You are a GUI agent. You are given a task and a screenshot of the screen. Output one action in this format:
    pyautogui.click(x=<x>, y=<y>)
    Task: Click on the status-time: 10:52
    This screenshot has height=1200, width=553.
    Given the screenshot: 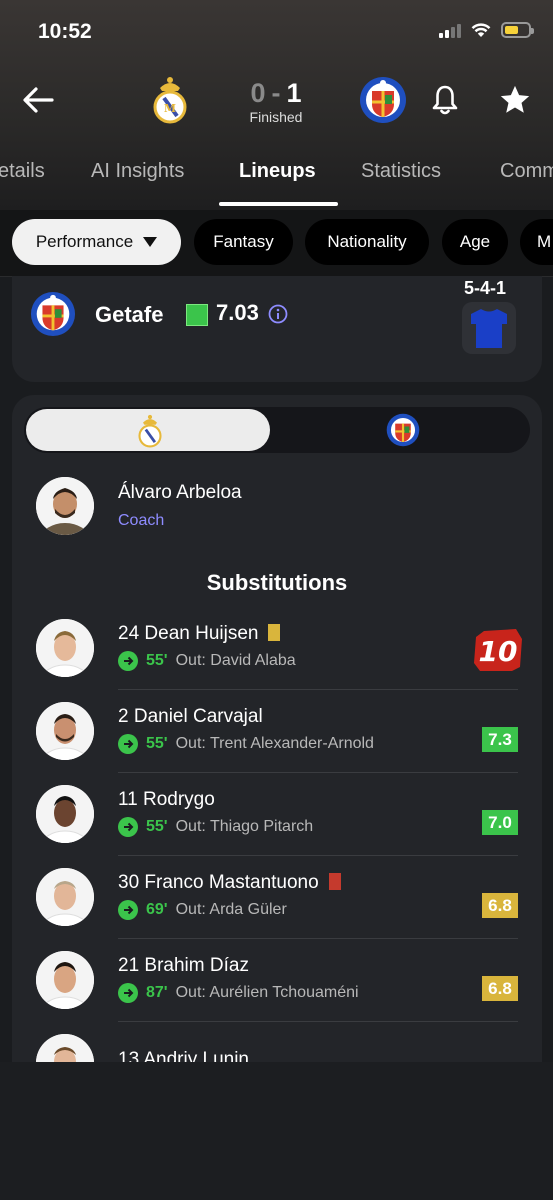 What is the action you would take?
    pyautogui.click(x=65, y=31)
    